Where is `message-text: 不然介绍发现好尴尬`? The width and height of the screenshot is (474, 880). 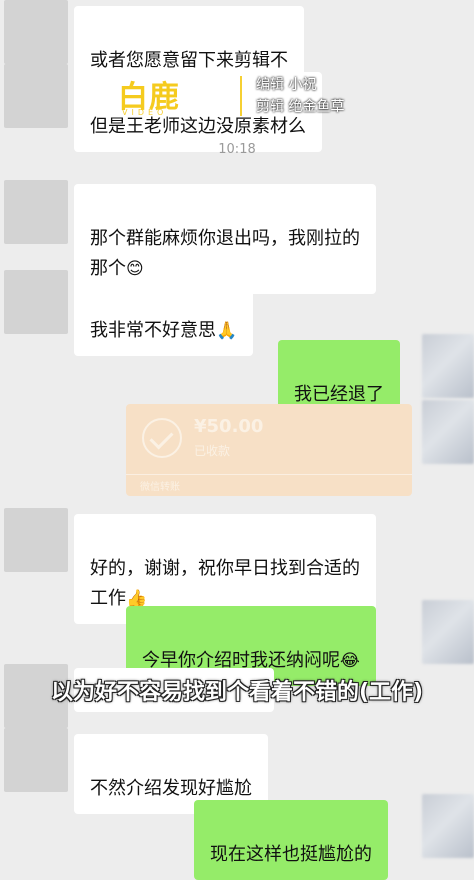
message-text: 不然介绍发现好尴尬 is located at coordinates (171, 788).